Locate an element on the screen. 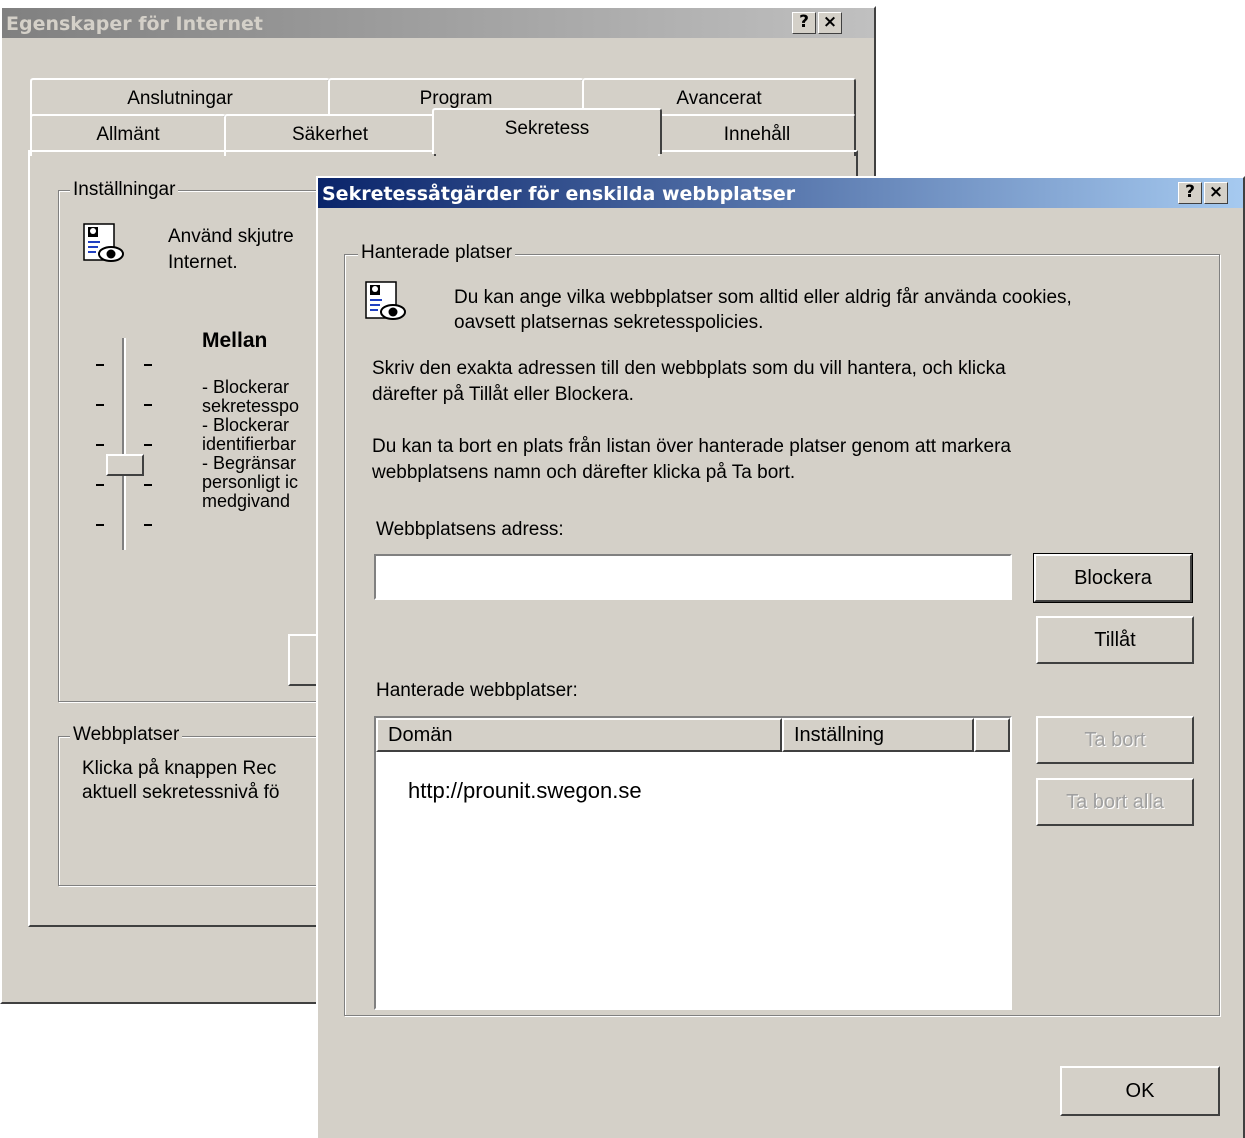 The image size is (1245, 1138). list-header: Domän Inställning is located at coordinates (693, 735).